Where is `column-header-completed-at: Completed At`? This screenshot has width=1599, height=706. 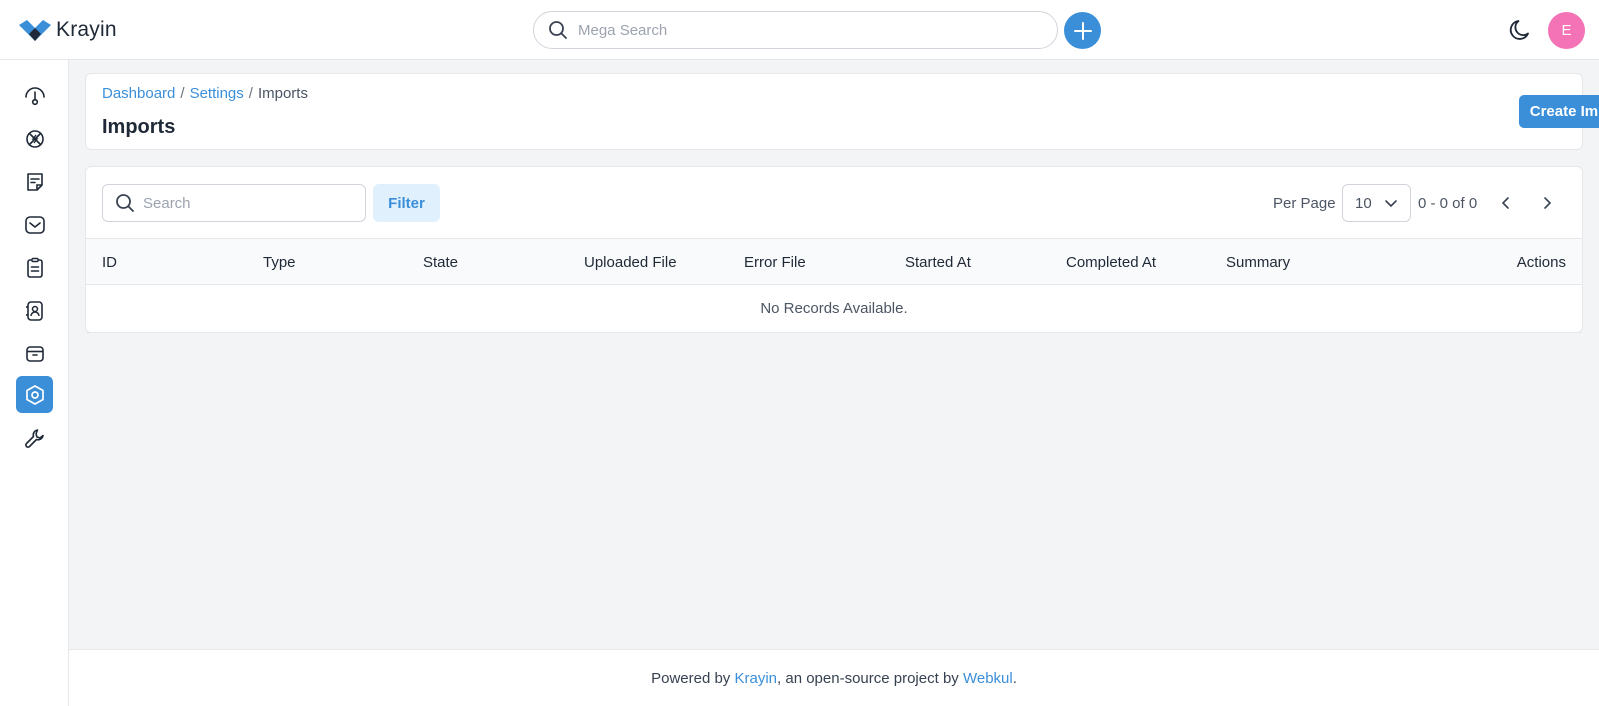
column-header-completed-at: Completed At is located at coordinates (1111, 262).